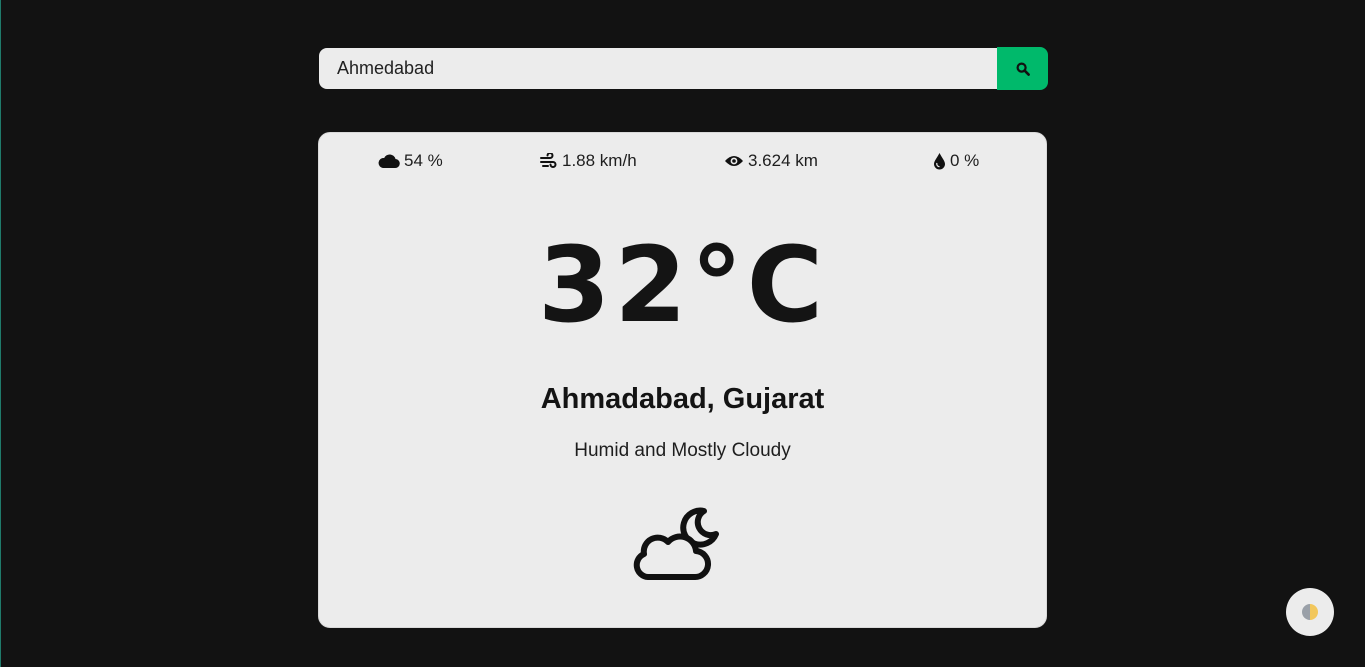  Describe the element at coordinates (965, 160) in the screenshot. I see `precipitation-value: 0 %` at that location.